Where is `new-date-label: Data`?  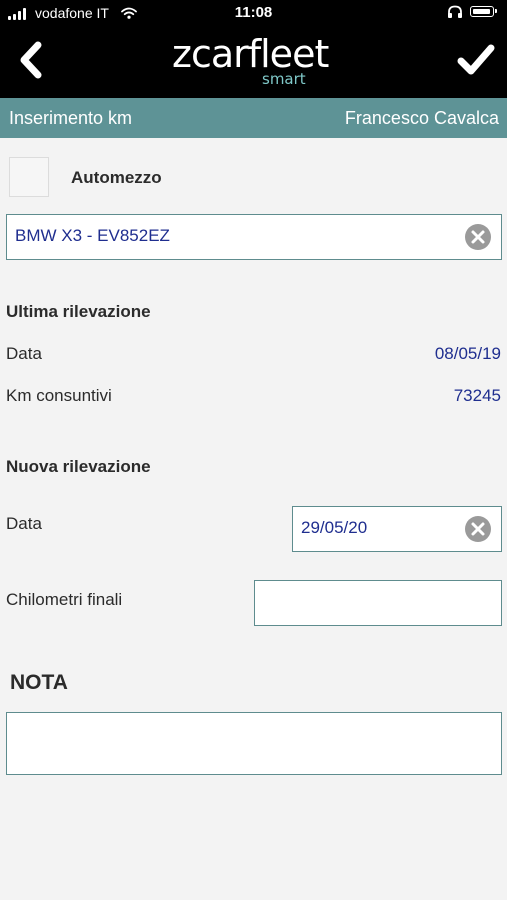
new-date-label: Data is located at coordinates (24, 523).